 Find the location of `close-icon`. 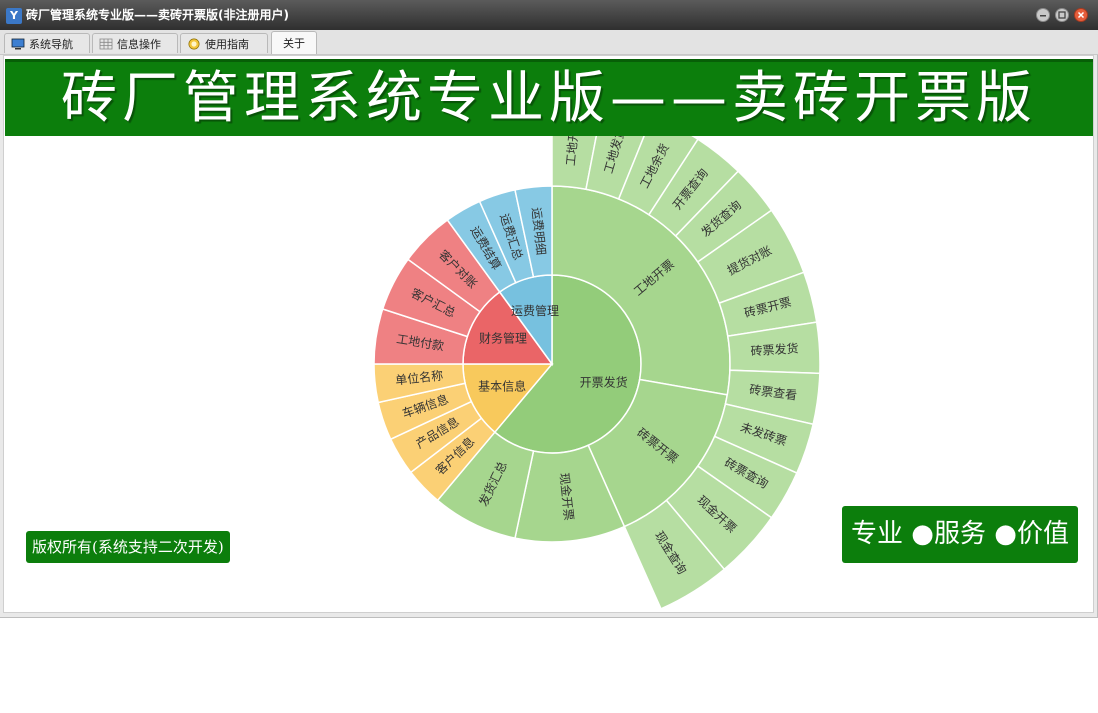

close-icon is located at coordinates (1081, 15).